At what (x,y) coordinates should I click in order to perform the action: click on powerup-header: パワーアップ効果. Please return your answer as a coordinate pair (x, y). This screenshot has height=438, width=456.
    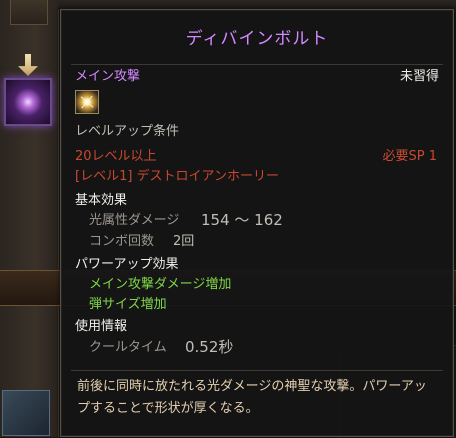
    Looking at the image, I should click on (127, 264).